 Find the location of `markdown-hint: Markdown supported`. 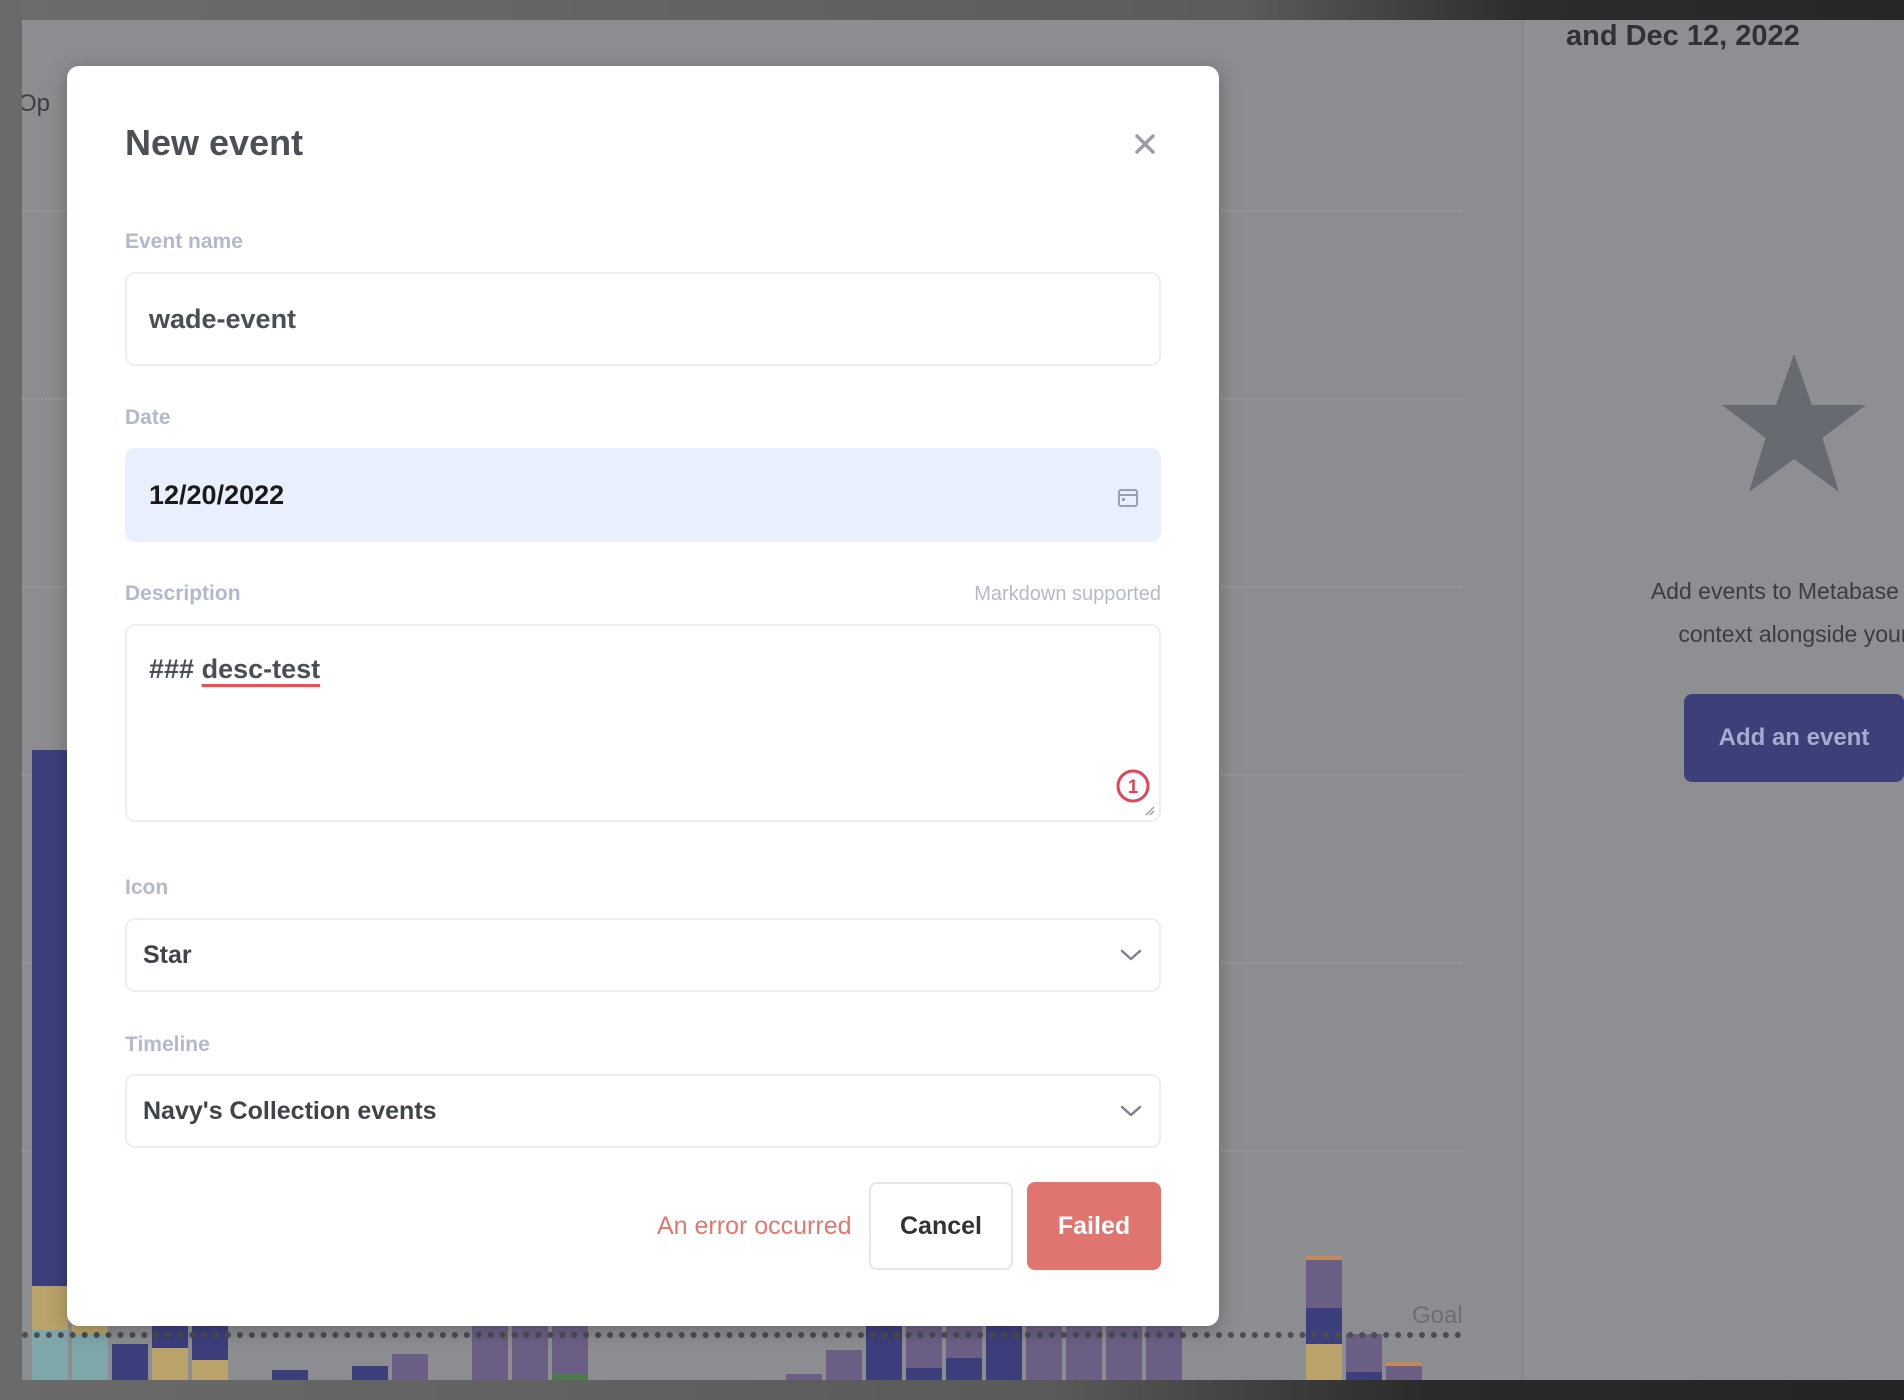

markdown-hint: Markdown supported is located at coordinates (1067, 594).